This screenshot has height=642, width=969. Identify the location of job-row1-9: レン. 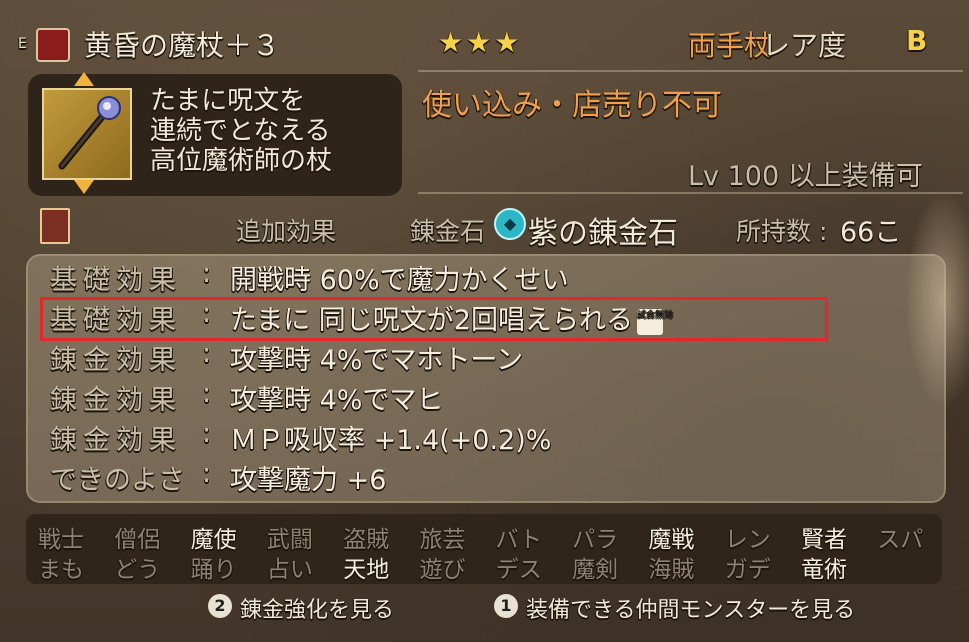
(747, 540).